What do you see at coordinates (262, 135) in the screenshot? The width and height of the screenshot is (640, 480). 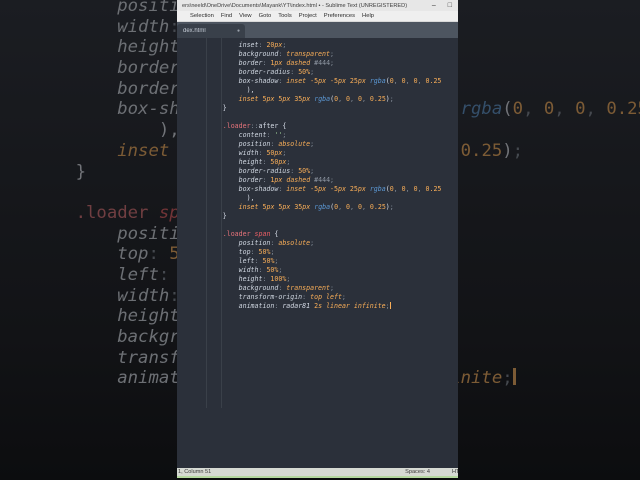 I see `code-line: content: '';` at bounding box center [262, 135].